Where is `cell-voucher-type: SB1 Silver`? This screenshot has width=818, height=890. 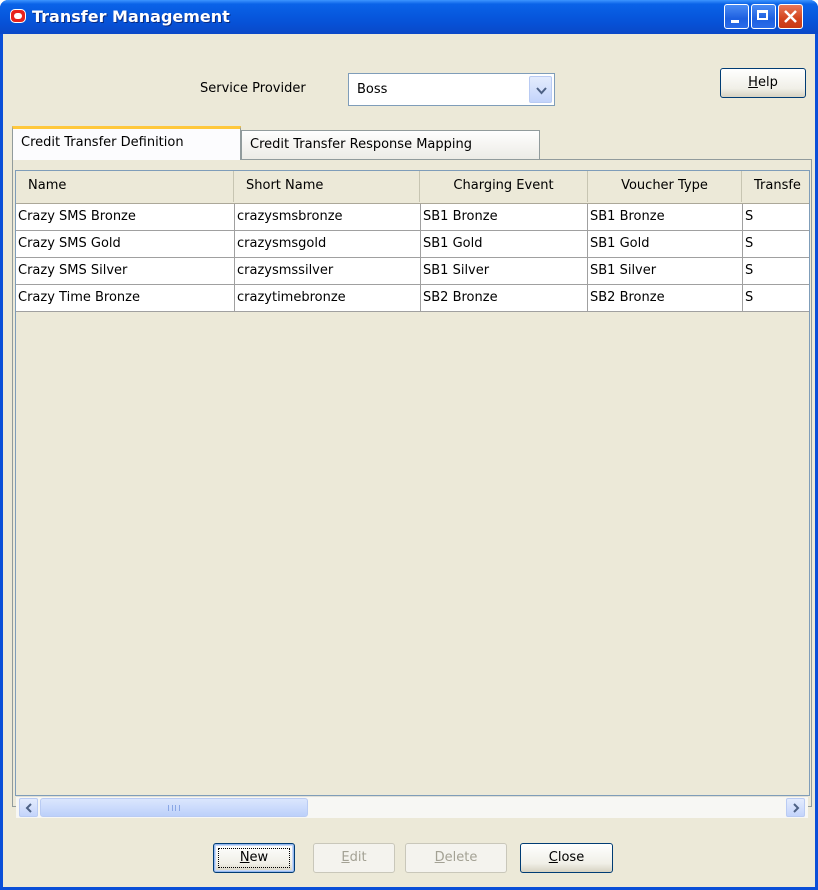
cell-voucher-type: SB1 Silver is located at coordinates (665, 271).